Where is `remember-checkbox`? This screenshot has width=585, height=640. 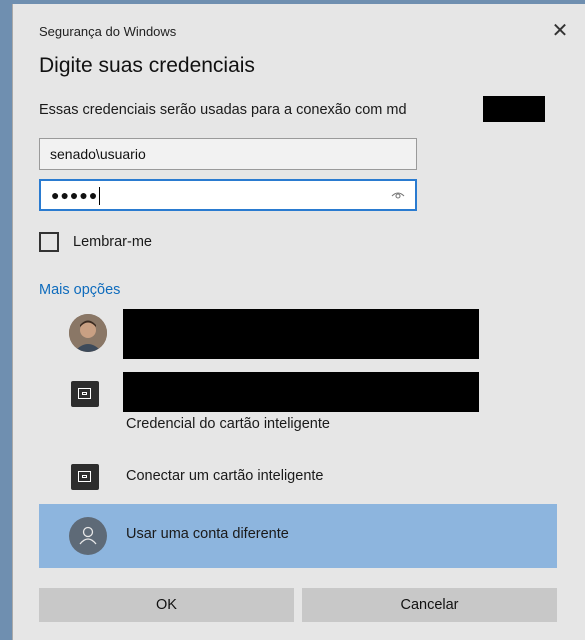 remember-checkbox is located at coordinates (49, 242).